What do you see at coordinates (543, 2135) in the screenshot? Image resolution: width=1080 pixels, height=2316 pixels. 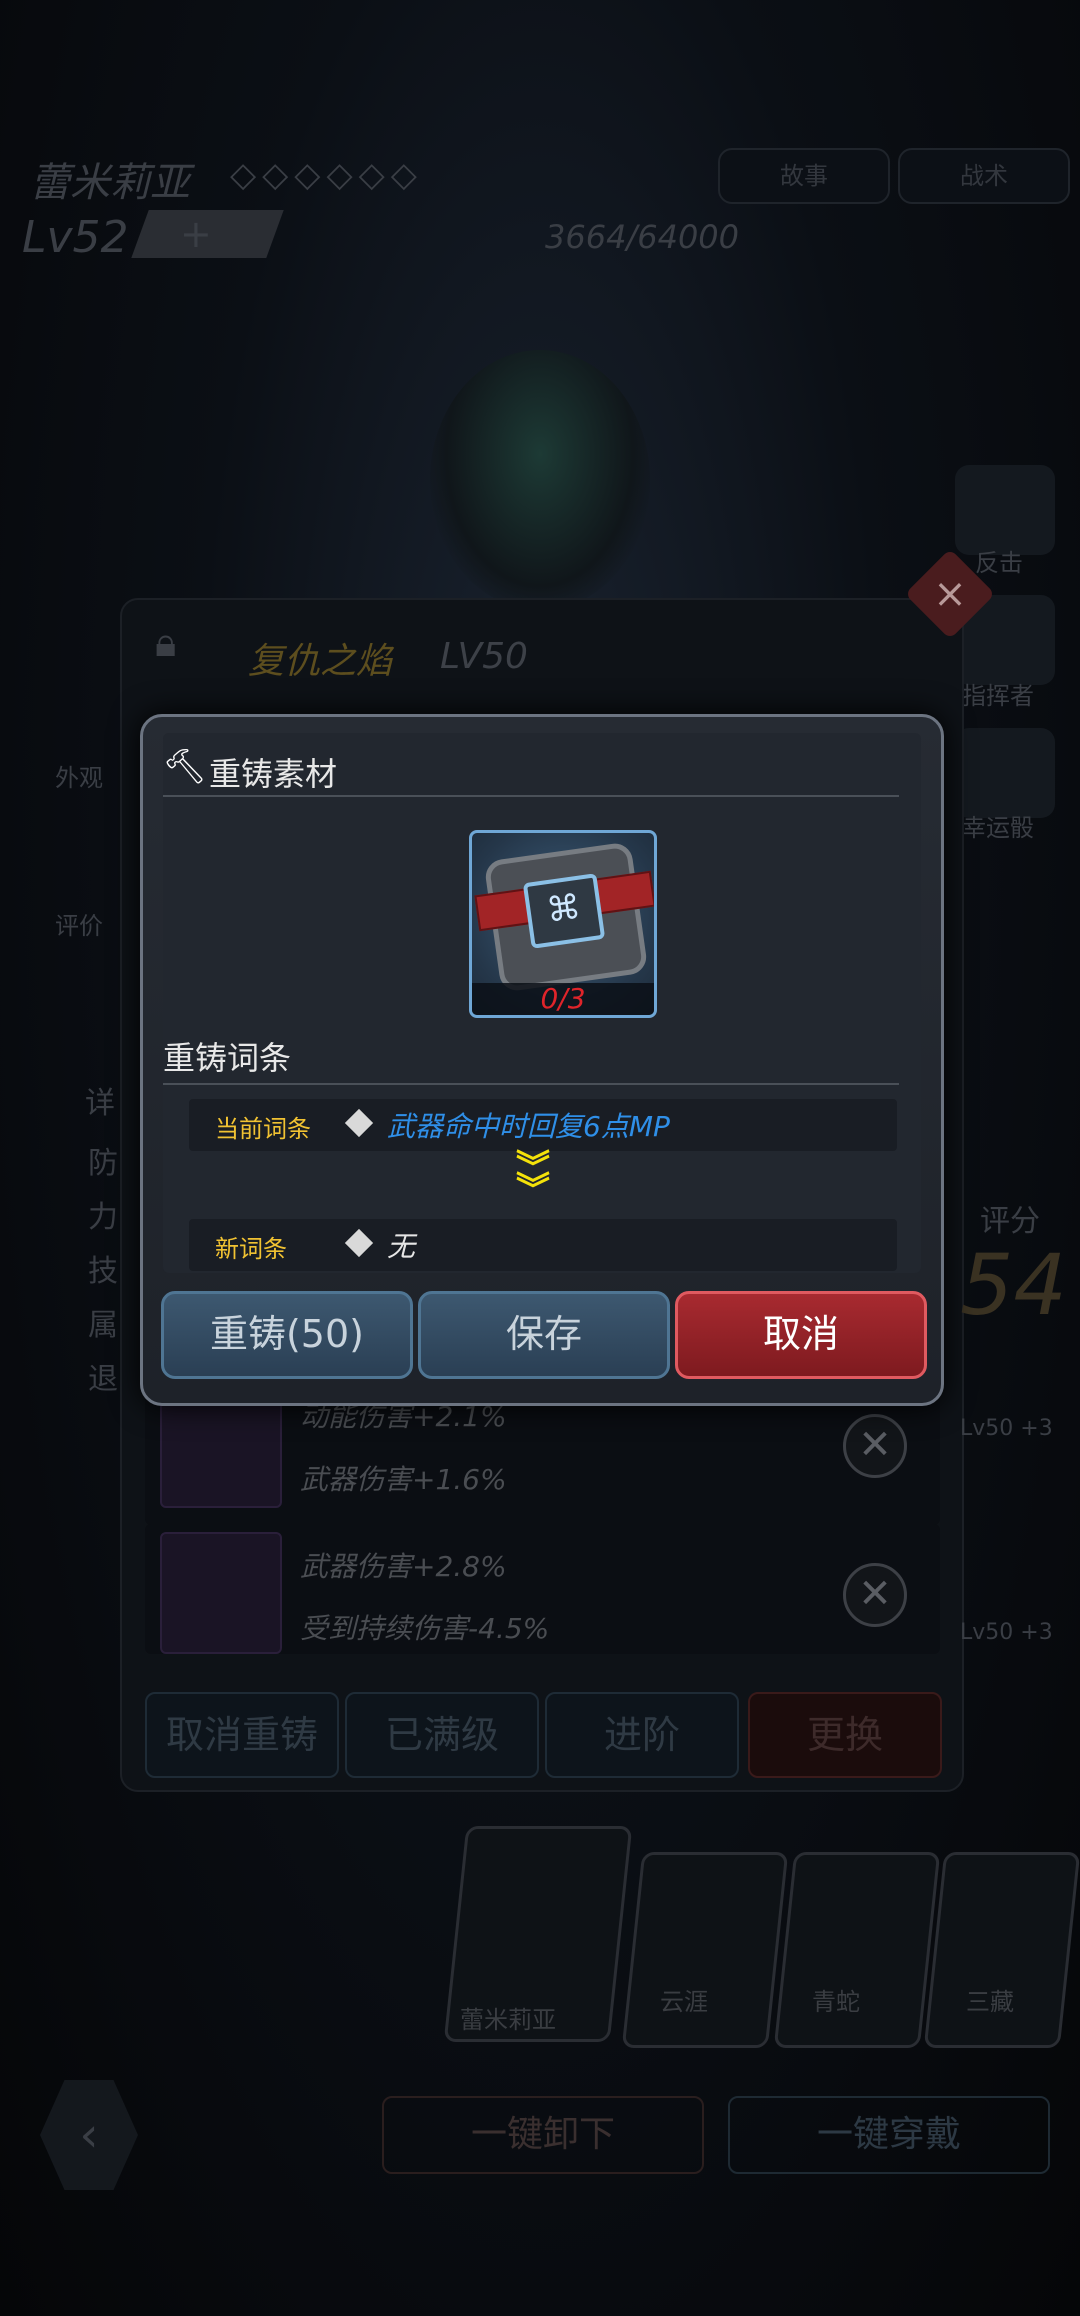 I see `unequip-all-button: 一键卸下` at bounding box center [543, 2135].